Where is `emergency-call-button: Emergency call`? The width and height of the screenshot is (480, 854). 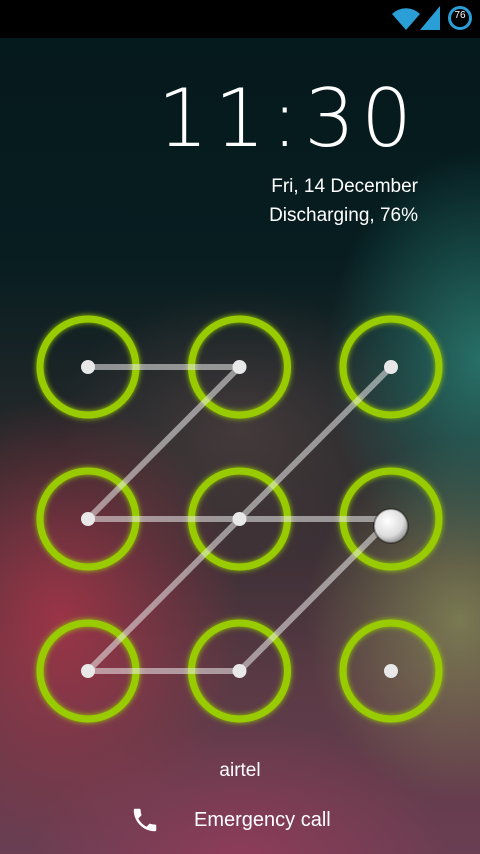
emergency-call-button: Emergency call is located at coordinates (245, 820).